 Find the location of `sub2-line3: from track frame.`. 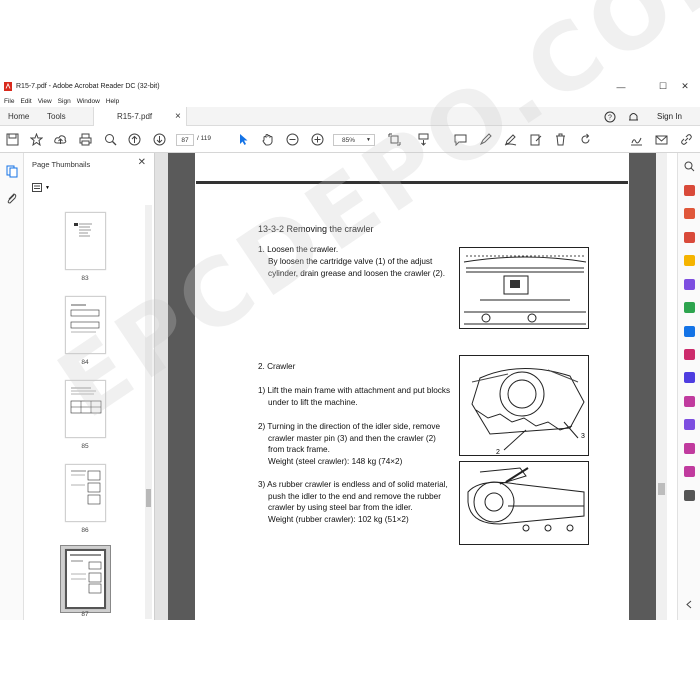

sub2-line3: from track frame. is located at coordinates (299, 449).